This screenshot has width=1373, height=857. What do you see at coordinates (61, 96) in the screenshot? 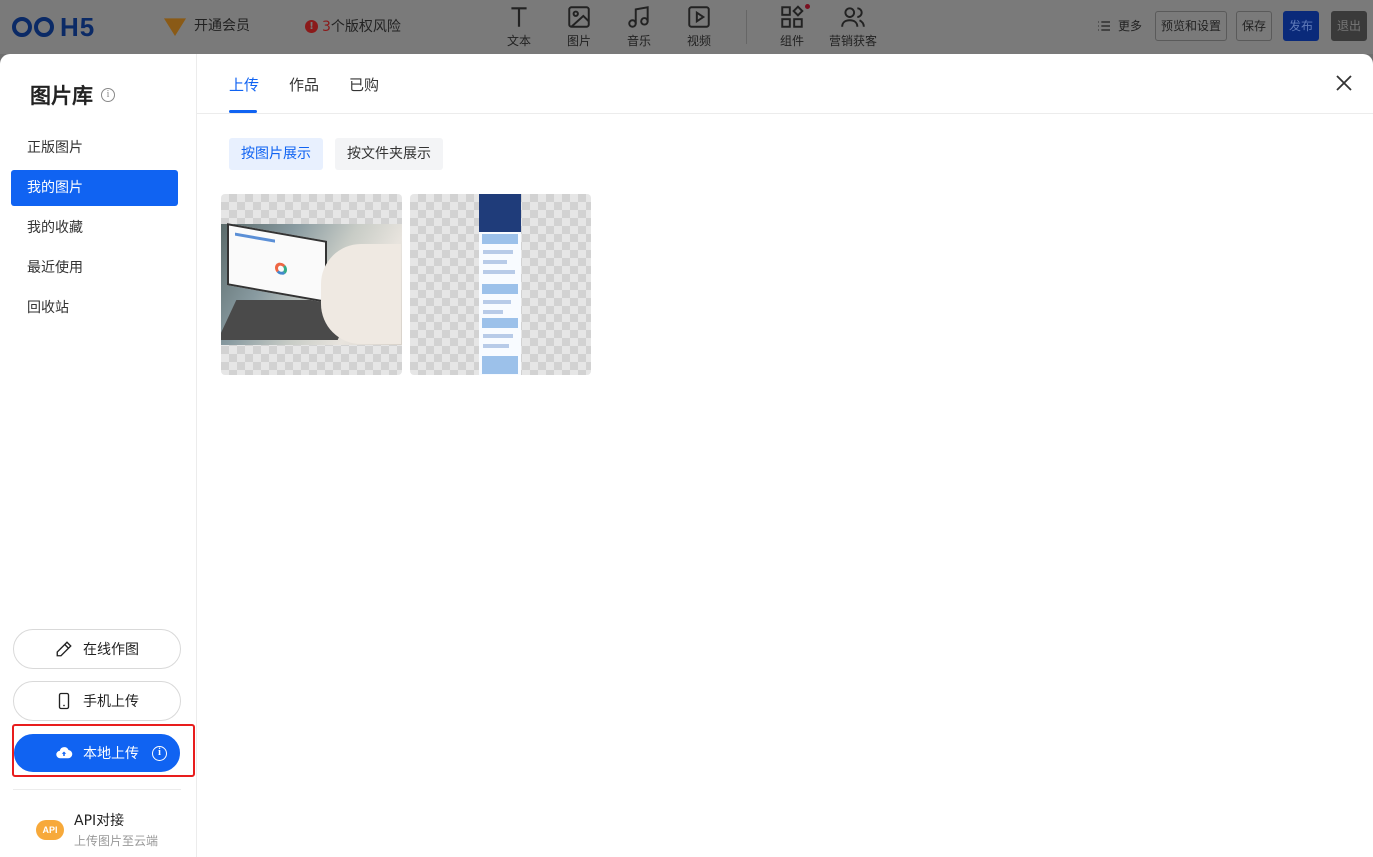
I see `library-title-text: 图片库` at bounding box center [61, 96].